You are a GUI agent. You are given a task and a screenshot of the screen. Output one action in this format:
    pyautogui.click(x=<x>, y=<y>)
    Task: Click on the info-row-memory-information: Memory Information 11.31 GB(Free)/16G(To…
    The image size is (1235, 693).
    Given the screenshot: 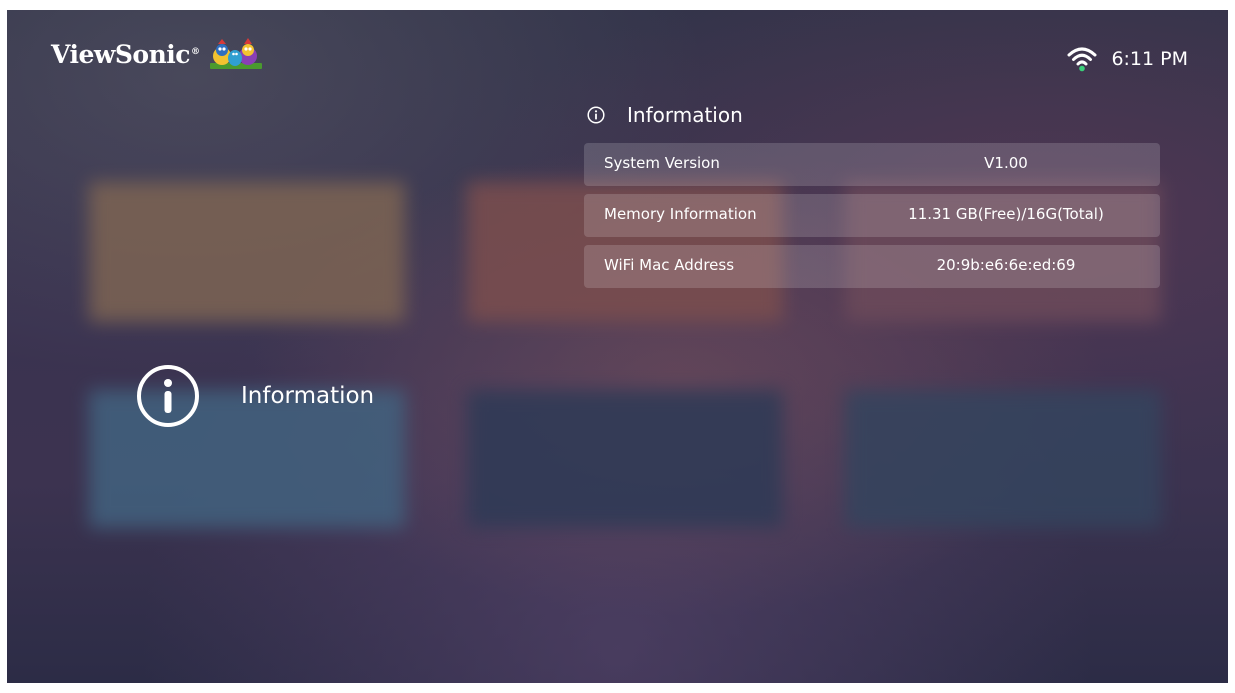 What is the action you would take?
    pyautogui.click(x=872, y=215)
    